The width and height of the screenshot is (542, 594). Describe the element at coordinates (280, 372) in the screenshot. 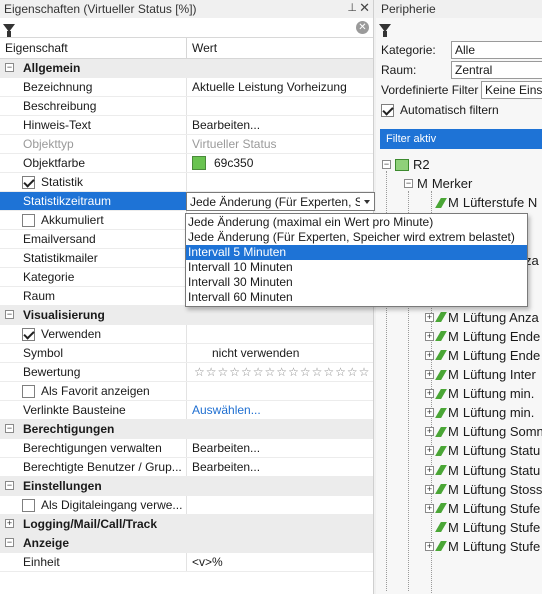

I see `property-value: ☆☆☆☆☆☆☆☆☆☆☆☆☆☆☆` at that location.